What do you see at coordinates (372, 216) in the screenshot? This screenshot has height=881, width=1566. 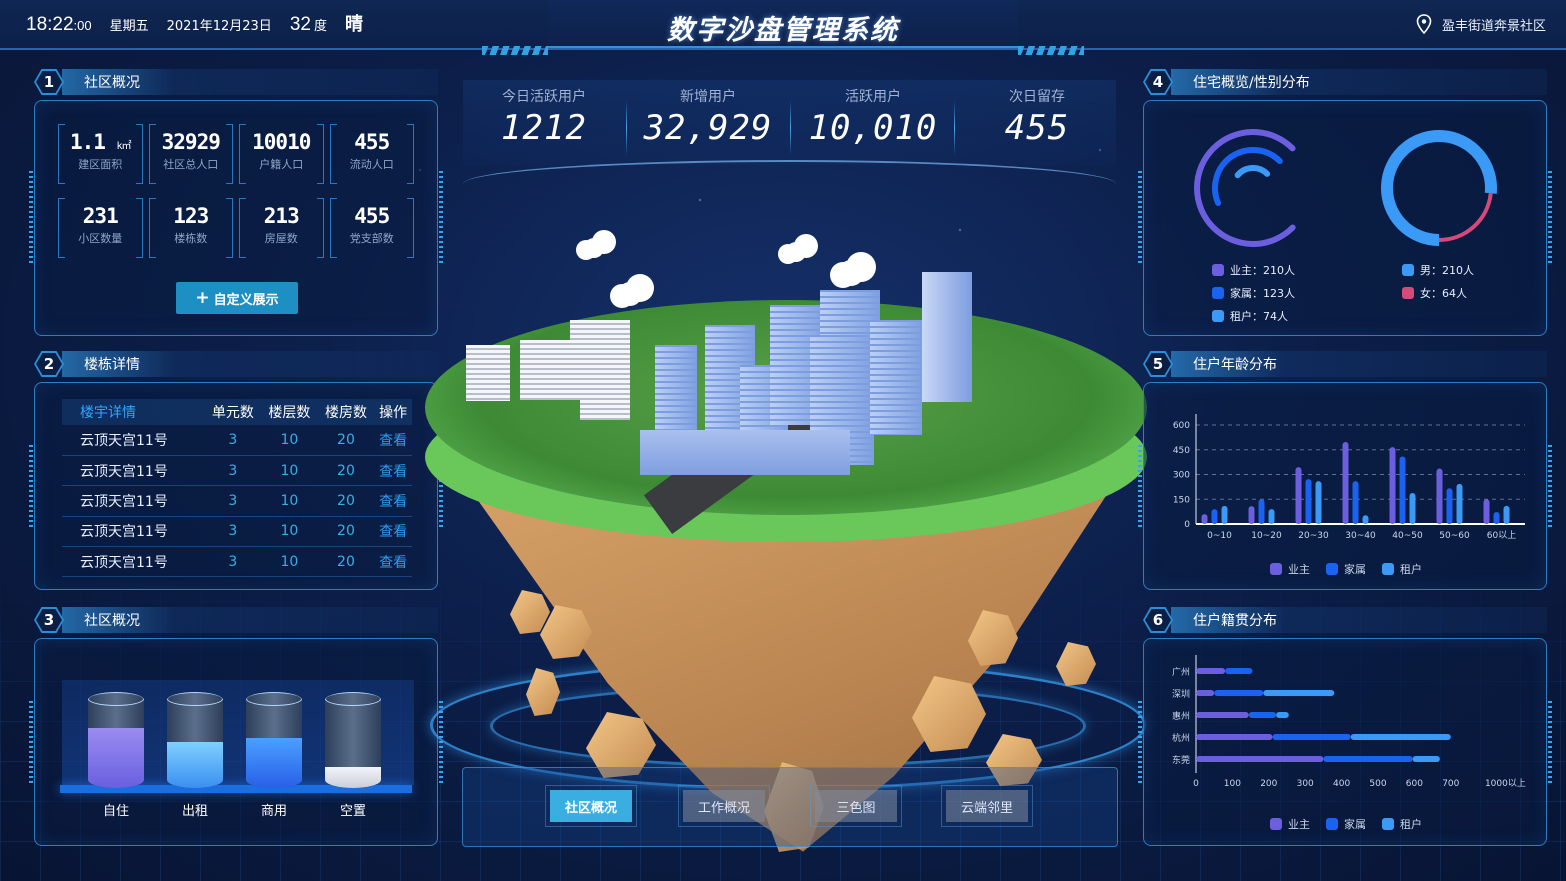 I see `stat-value: 455` at bounding box center [372, 216].